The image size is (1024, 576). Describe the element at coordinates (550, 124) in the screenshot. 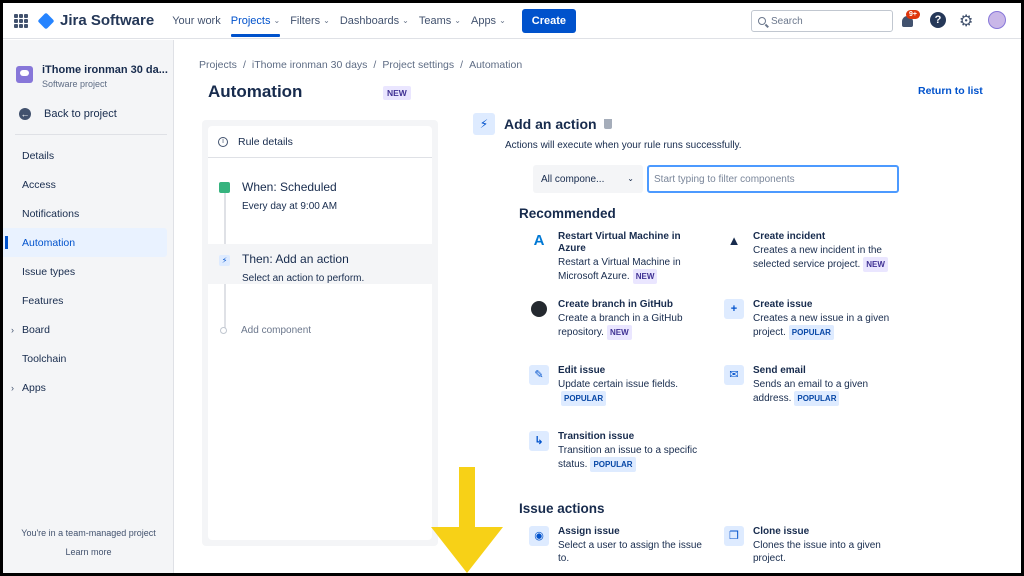

I see `action-title: Add an action` at that location.